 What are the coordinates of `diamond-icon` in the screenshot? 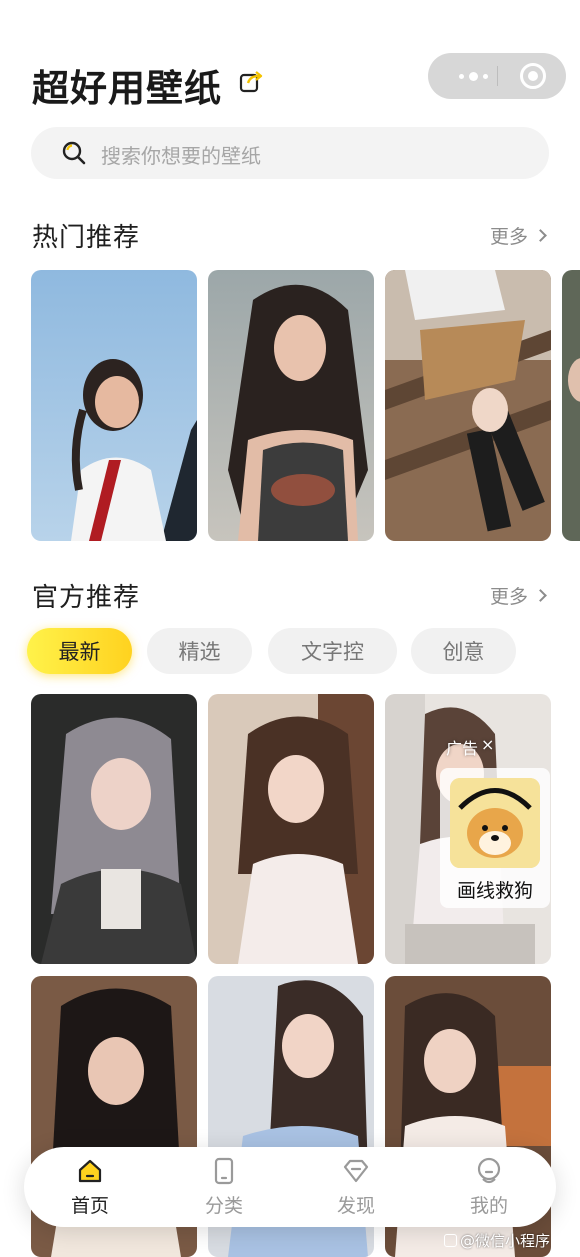 It's located at (356, 1171).